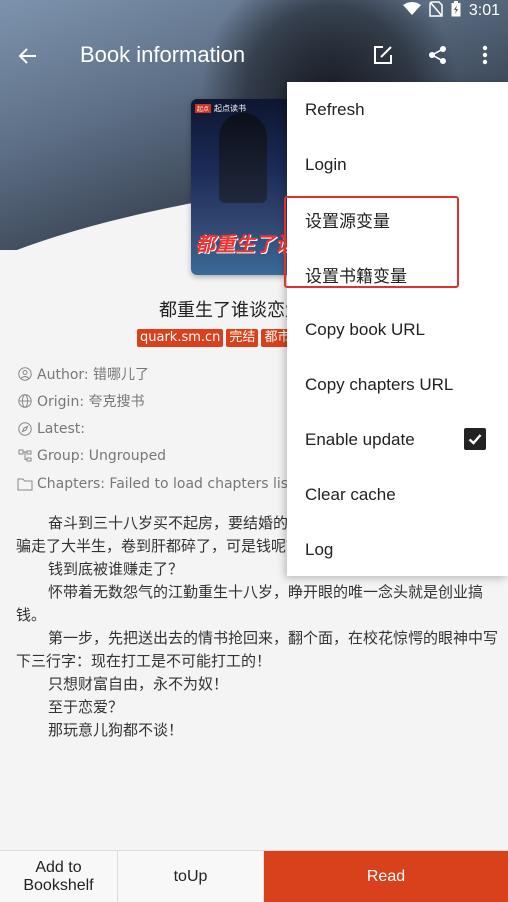  I want to click on menu-item-refresh: Refresh, so click(397, 109).